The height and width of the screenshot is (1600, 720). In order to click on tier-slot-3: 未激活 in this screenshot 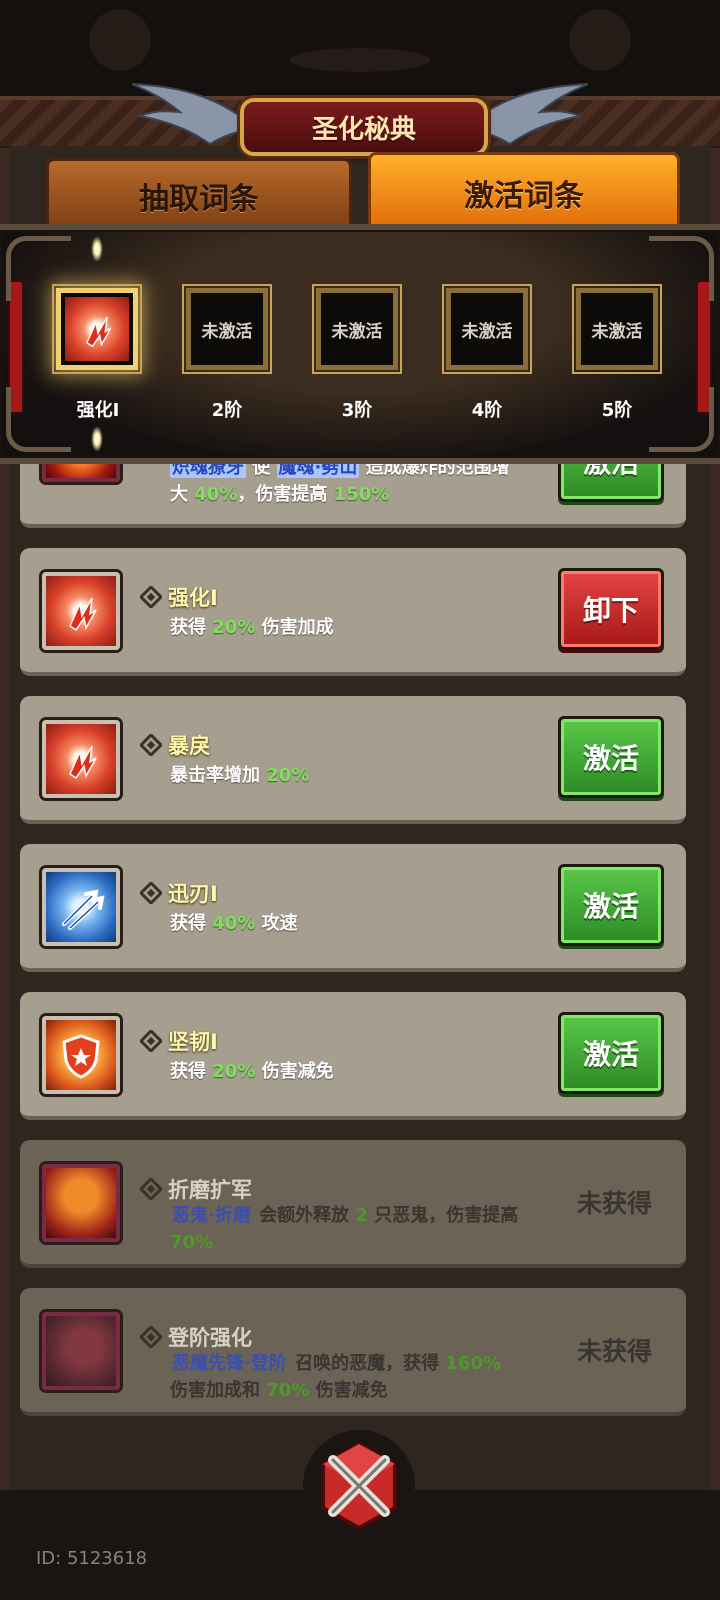, I will do `click(357, 329)`.